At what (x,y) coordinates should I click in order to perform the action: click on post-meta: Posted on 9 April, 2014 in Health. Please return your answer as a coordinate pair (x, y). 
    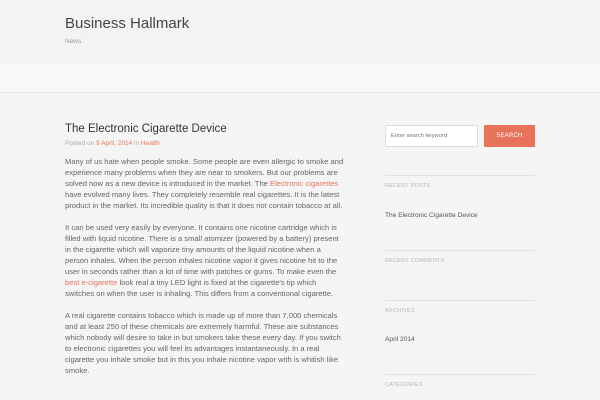
    Looking at the image, I should click on (112, 143).